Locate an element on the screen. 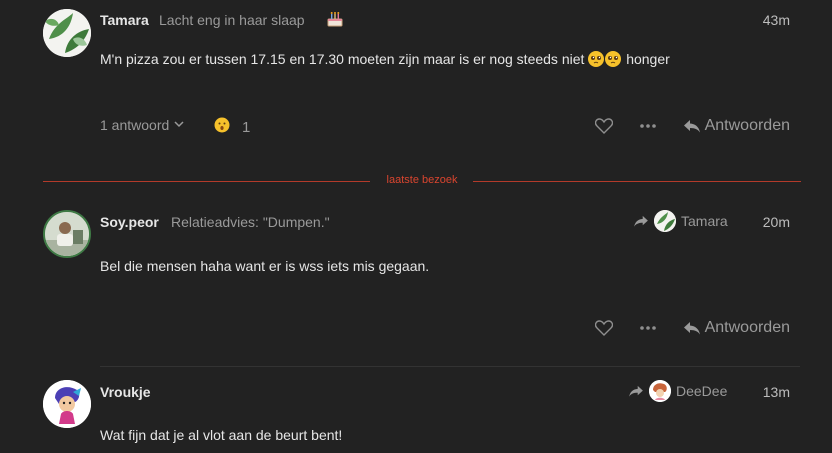 The image size is (832, 453). birthday-cake-icon is located at coordinates (335, 21).